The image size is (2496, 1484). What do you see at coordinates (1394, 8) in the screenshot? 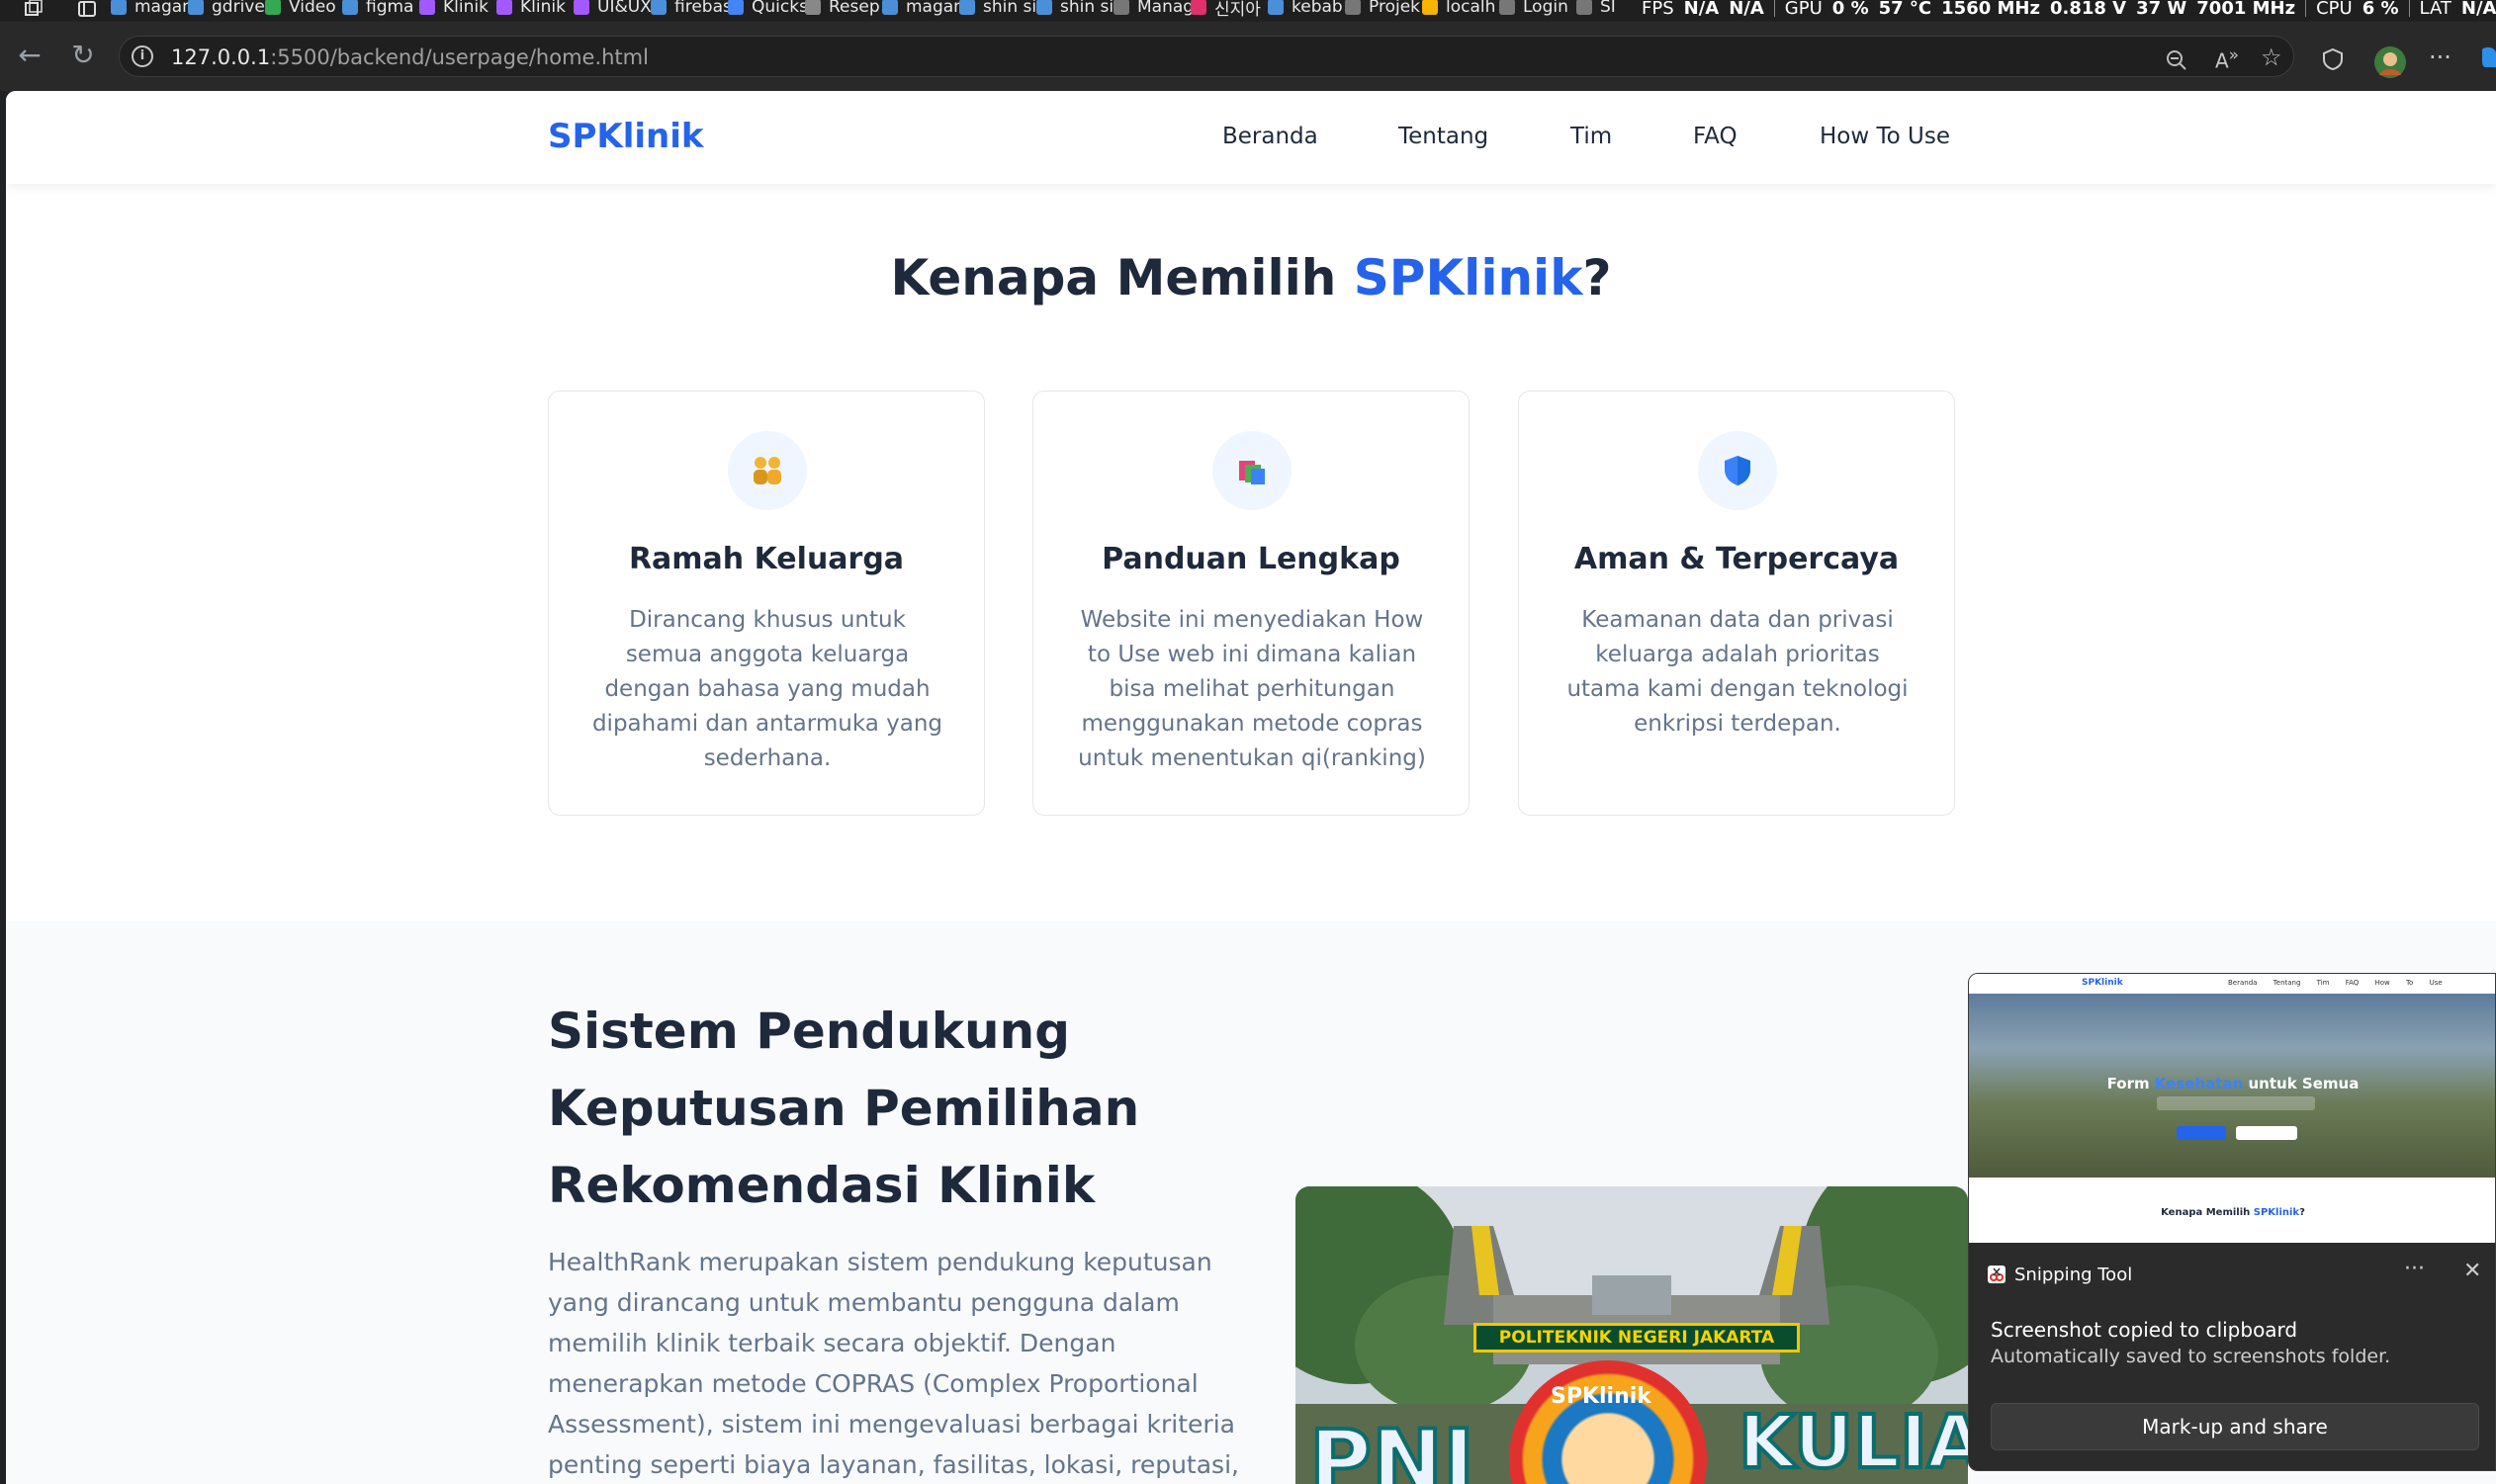
I see `browser-tab-label: Projek` at bounding box center [1394, 8].